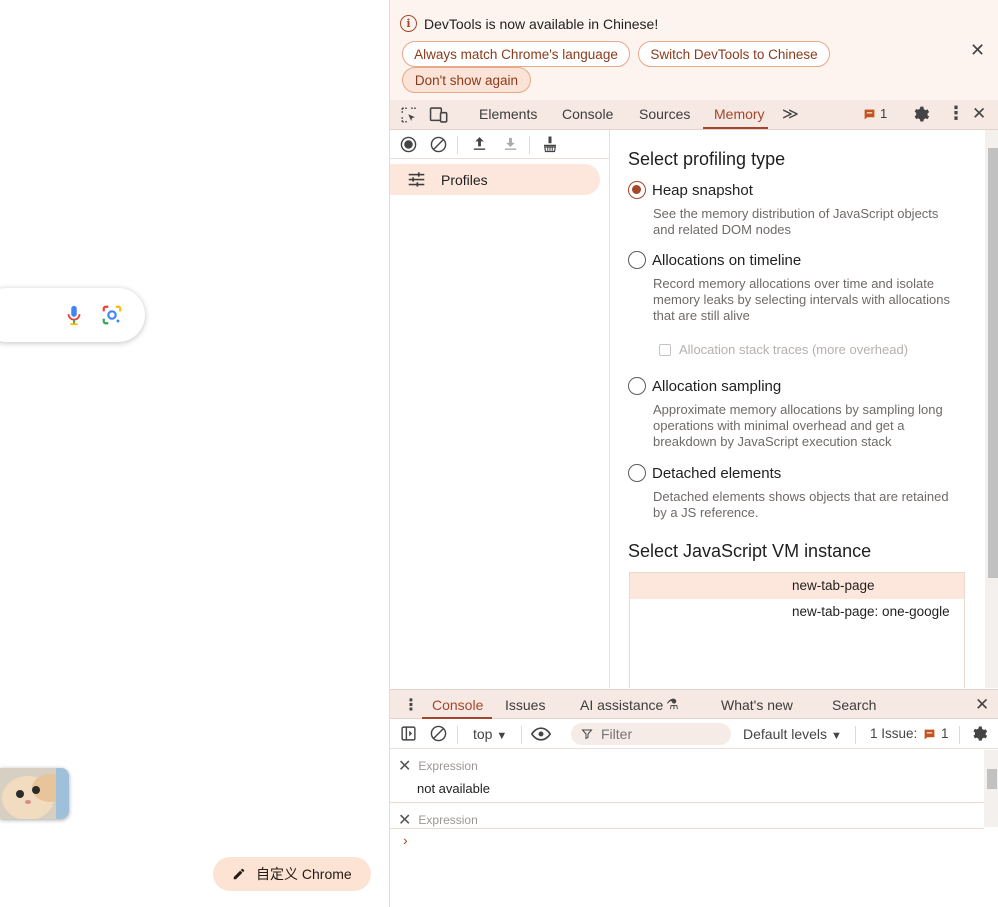  Describe the element at coordinates (734, 54) in the screenshot. I see `switch-to-chinese-button: Switch DevTools to Chinese` at that location.